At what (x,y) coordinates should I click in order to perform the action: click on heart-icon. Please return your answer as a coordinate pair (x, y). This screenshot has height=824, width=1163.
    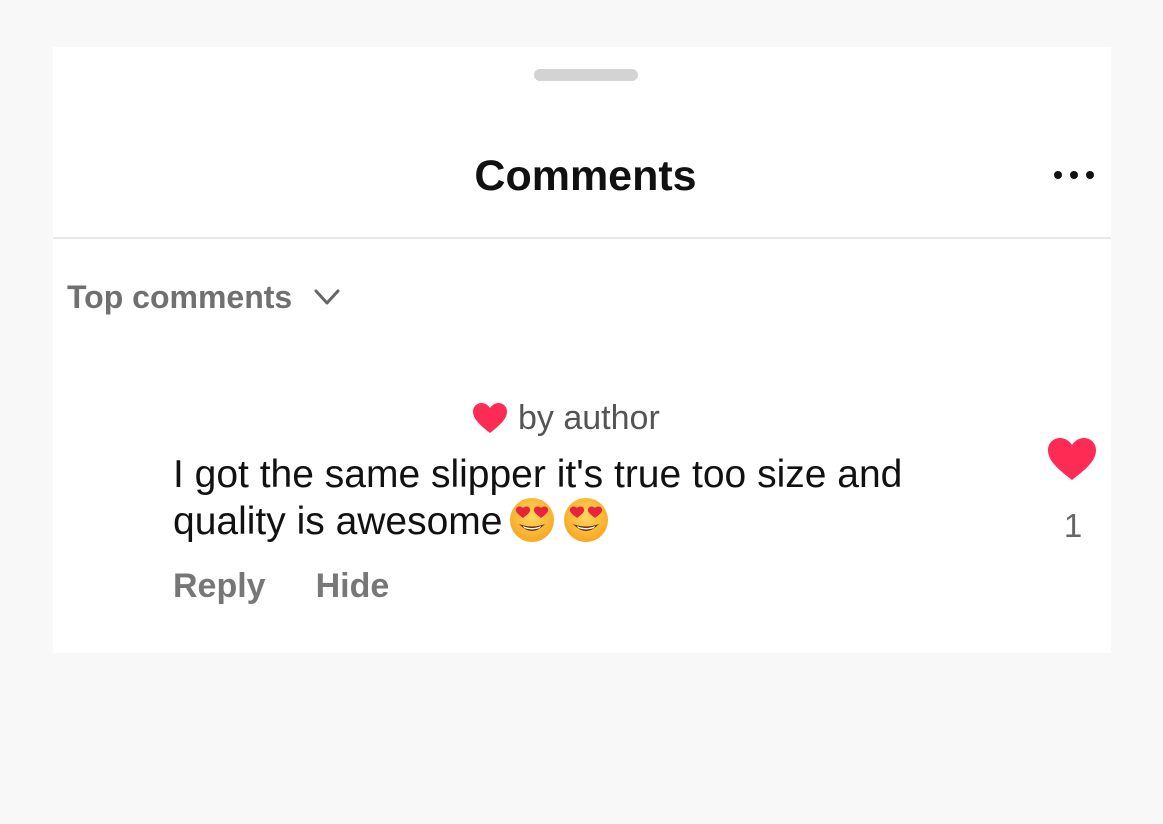
    Looking at the image, I should click on (490, 418).